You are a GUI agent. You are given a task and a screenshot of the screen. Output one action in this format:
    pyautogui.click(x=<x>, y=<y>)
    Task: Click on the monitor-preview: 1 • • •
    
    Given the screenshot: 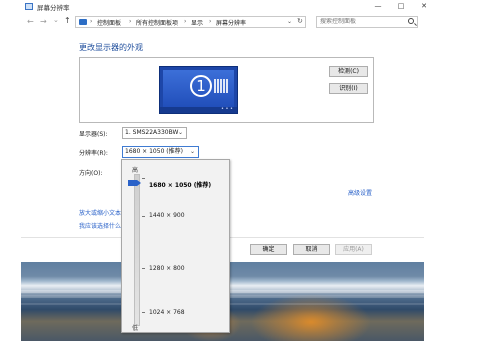 What is the action you would take?
    pyautogui.click(x=198, y=90)
    